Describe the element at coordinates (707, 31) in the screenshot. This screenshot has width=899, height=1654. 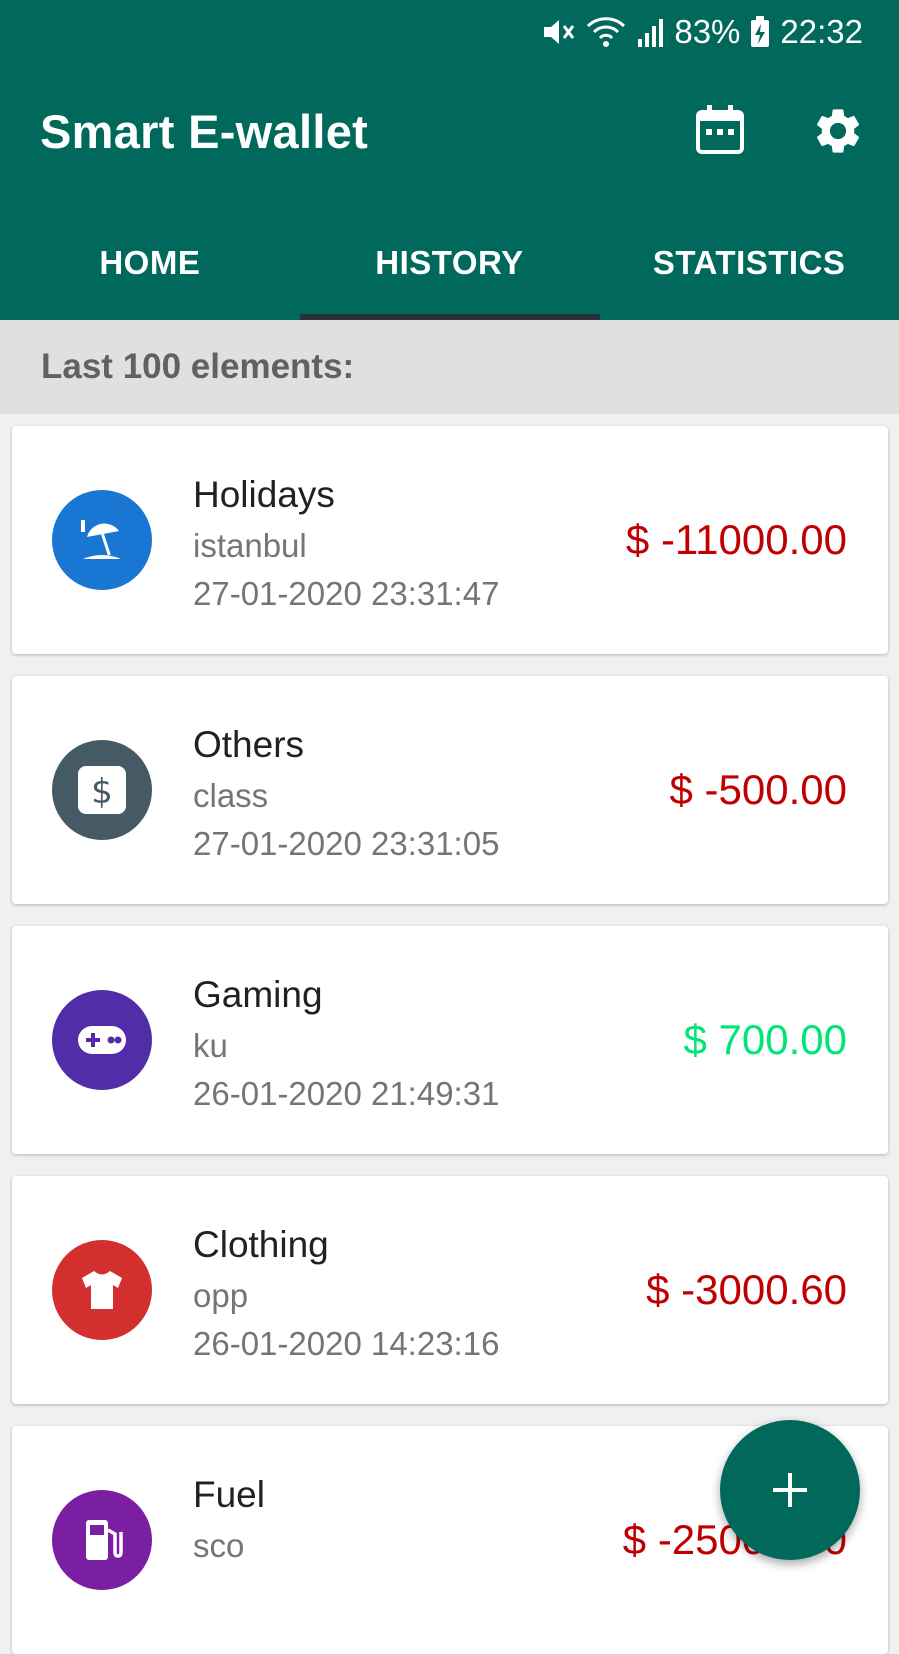
I see `battery-percent: 83%` at that location.